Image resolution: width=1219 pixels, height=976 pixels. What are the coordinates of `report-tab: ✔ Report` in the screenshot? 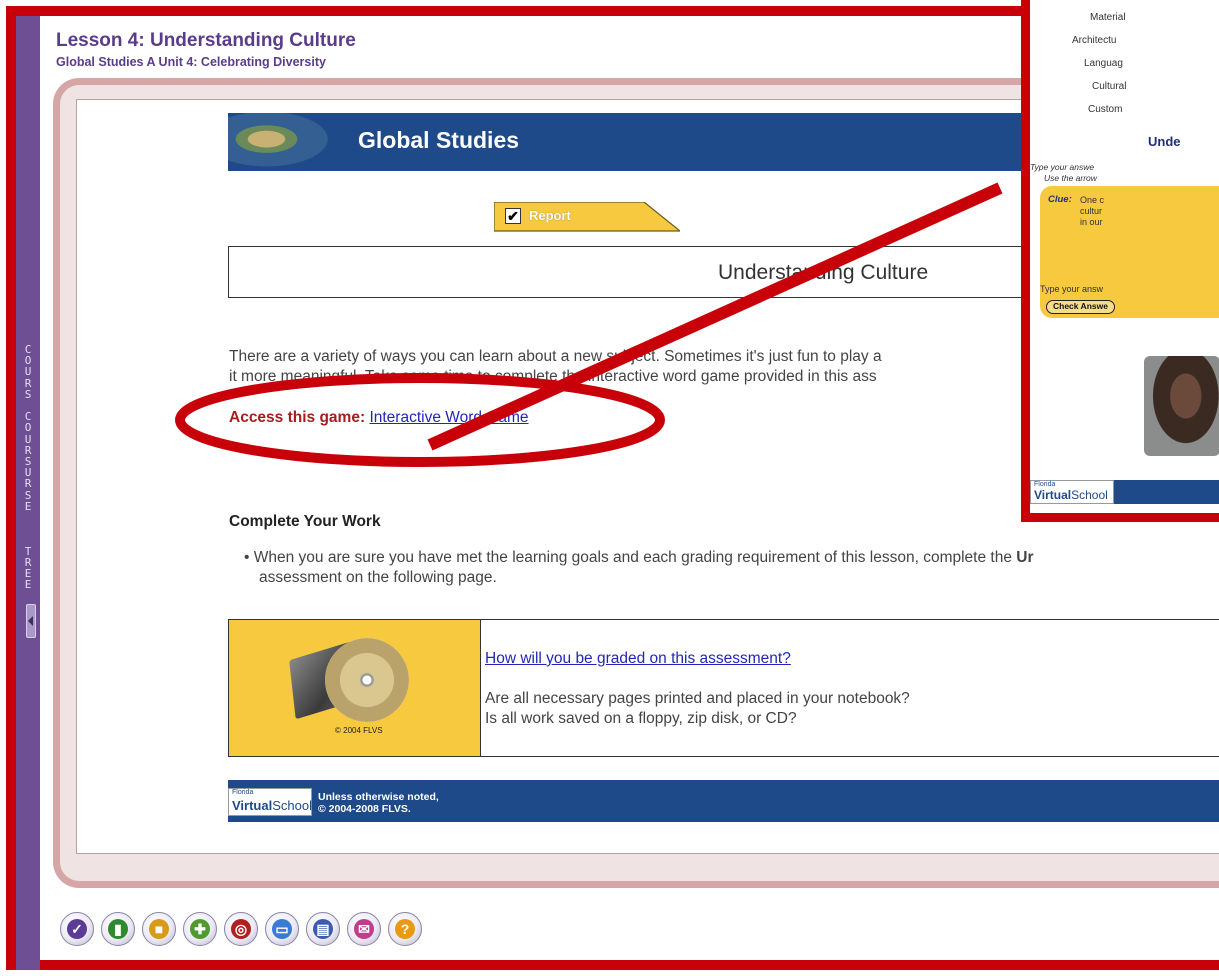 It's located at (587, 217).